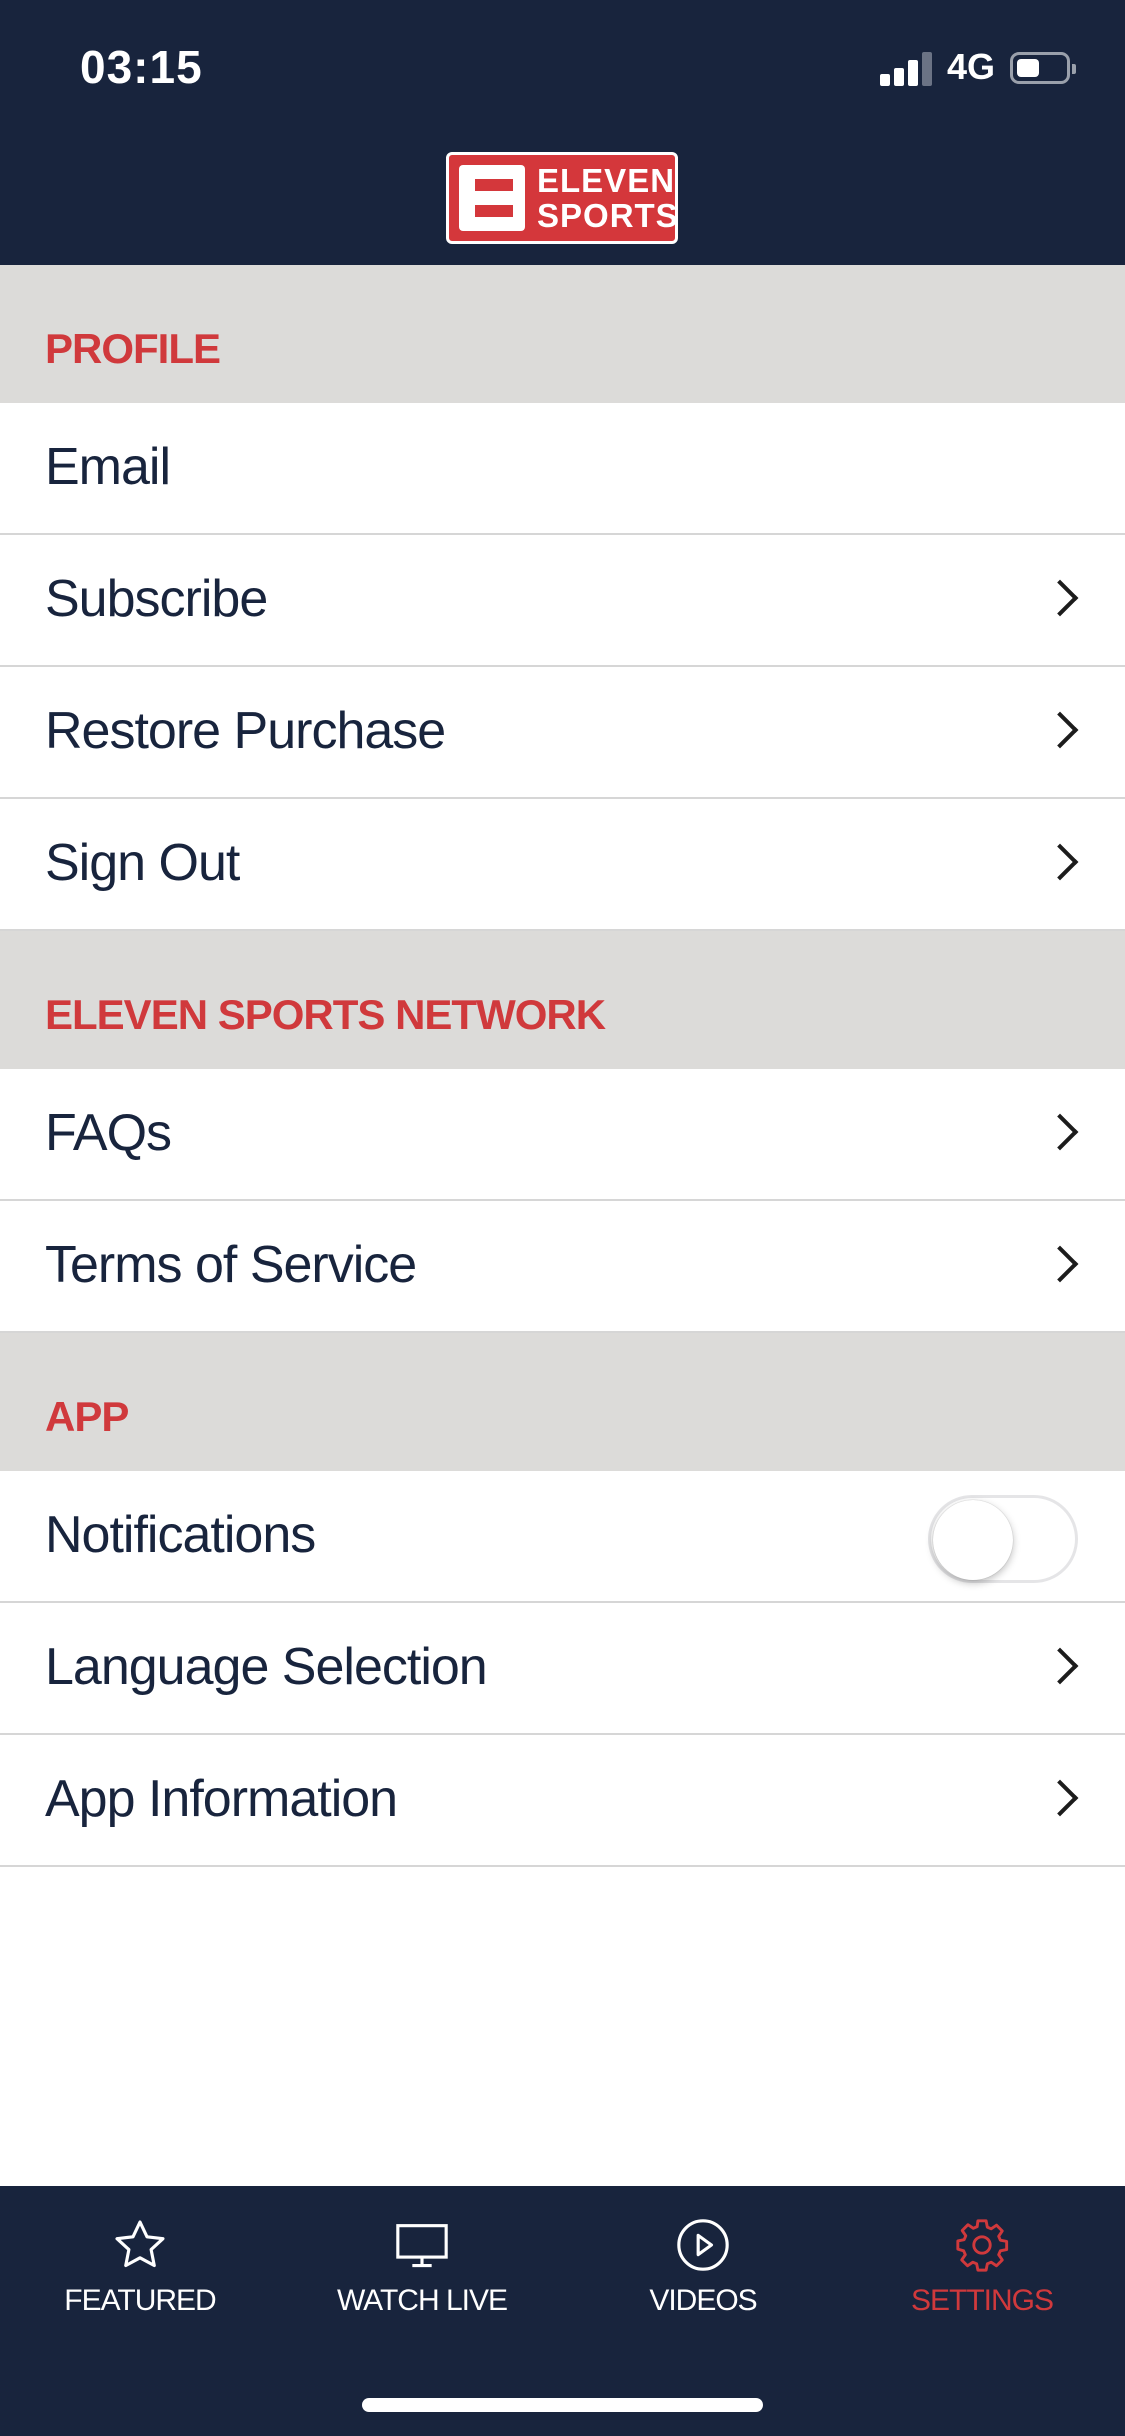 Image resolution: width=1125 pixels, height=2436 pixels. I want to click on row-label-terms-of-service: Terms of Service, so click(231, 1265).